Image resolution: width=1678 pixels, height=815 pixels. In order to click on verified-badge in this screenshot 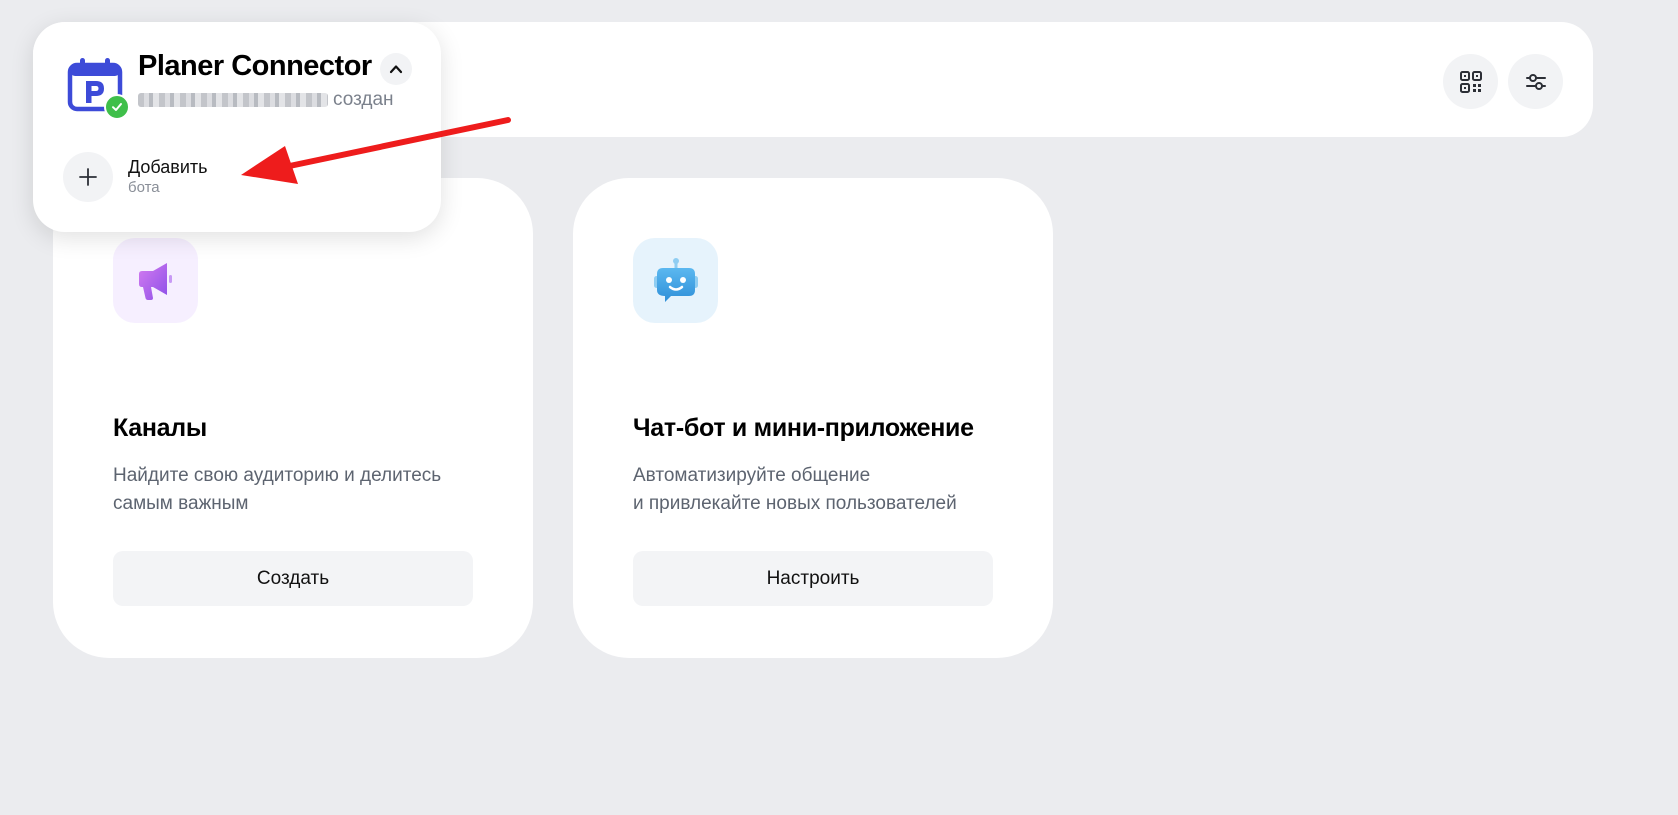, I will do `click(117, 107)`.